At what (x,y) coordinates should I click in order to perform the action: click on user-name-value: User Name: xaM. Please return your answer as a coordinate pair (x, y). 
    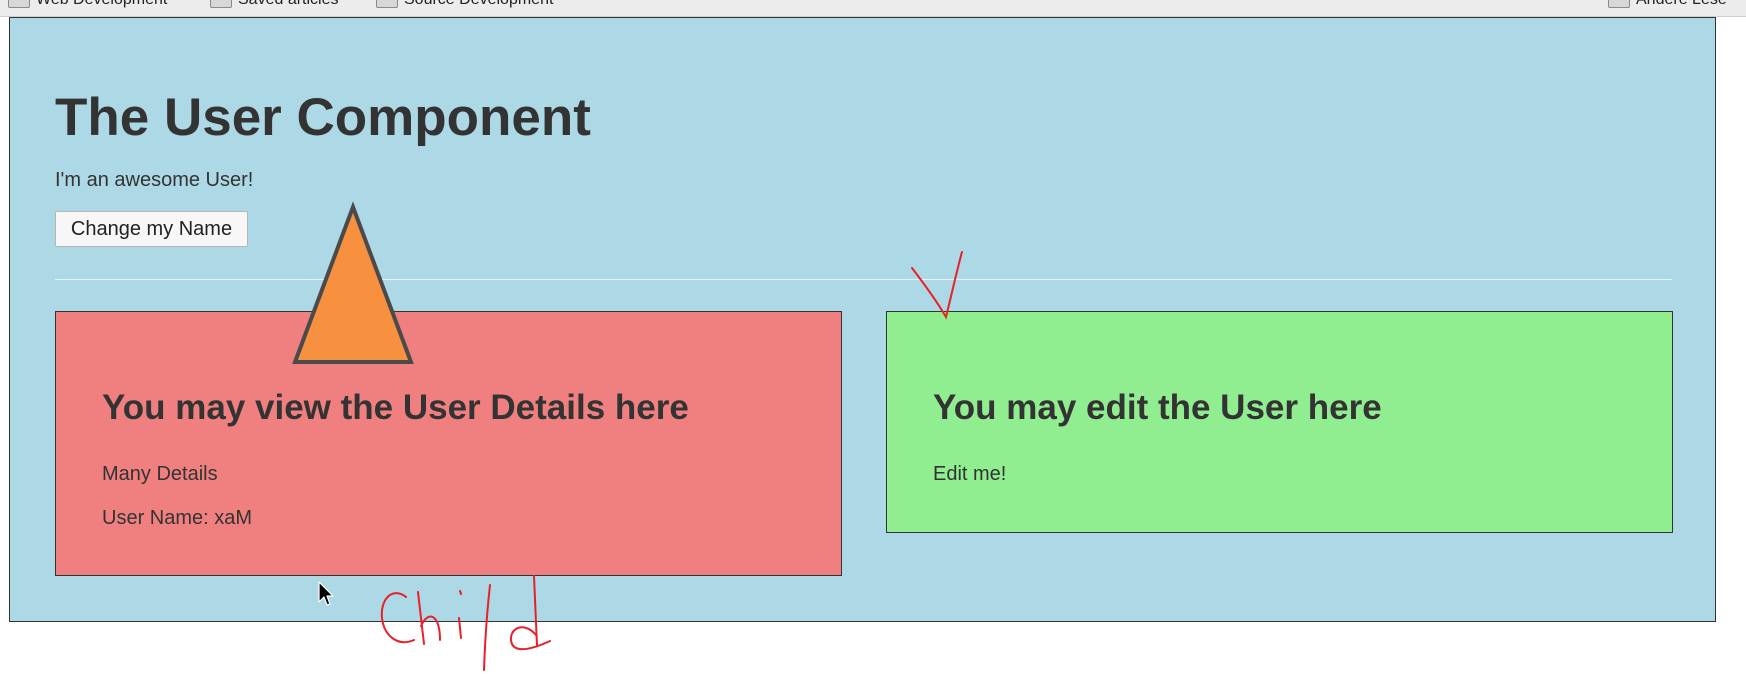
    Looking at the image, I should click on (177, 518).